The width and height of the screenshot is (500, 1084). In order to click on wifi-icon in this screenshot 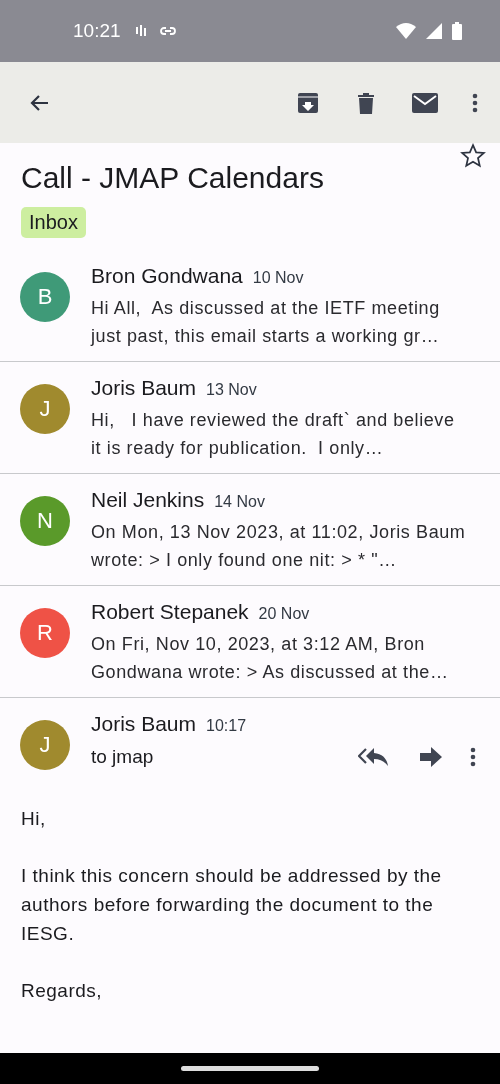, I will do `click(406, 31)`.